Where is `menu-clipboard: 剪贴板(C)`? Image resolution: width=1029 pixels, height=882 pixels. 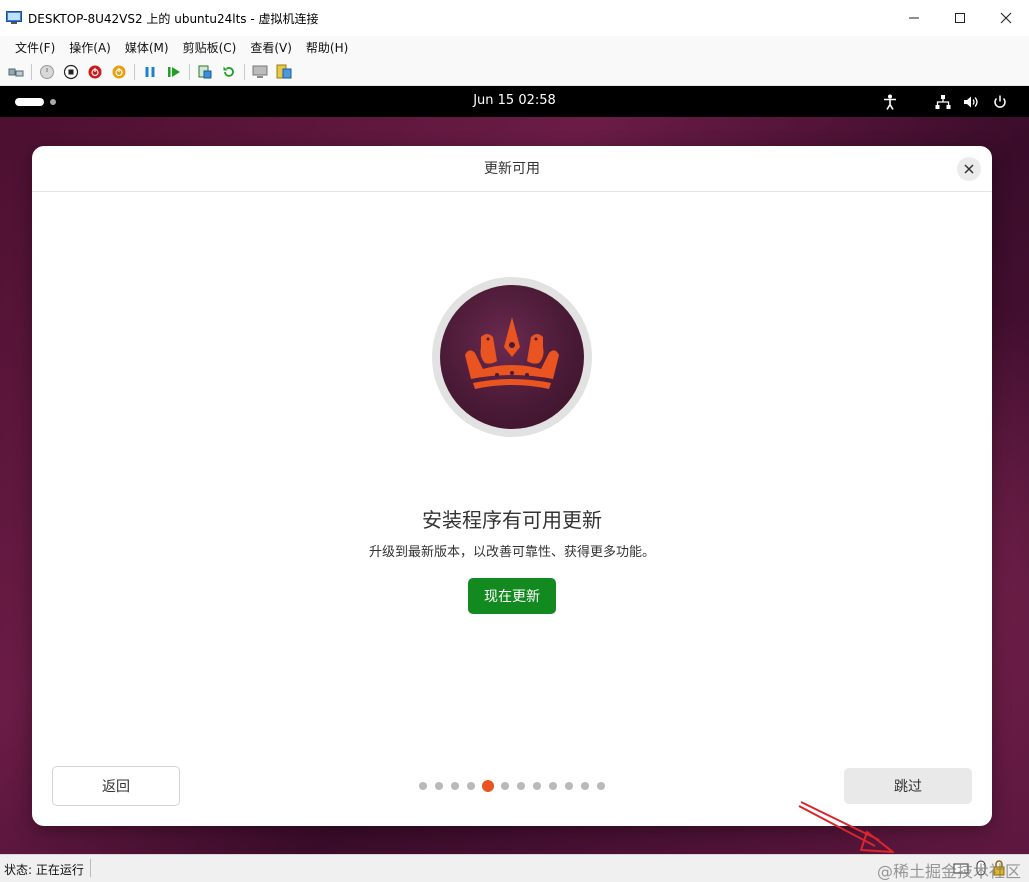
menu-clipboard: 剪贴板(C) is located at coordinates (210, 47).